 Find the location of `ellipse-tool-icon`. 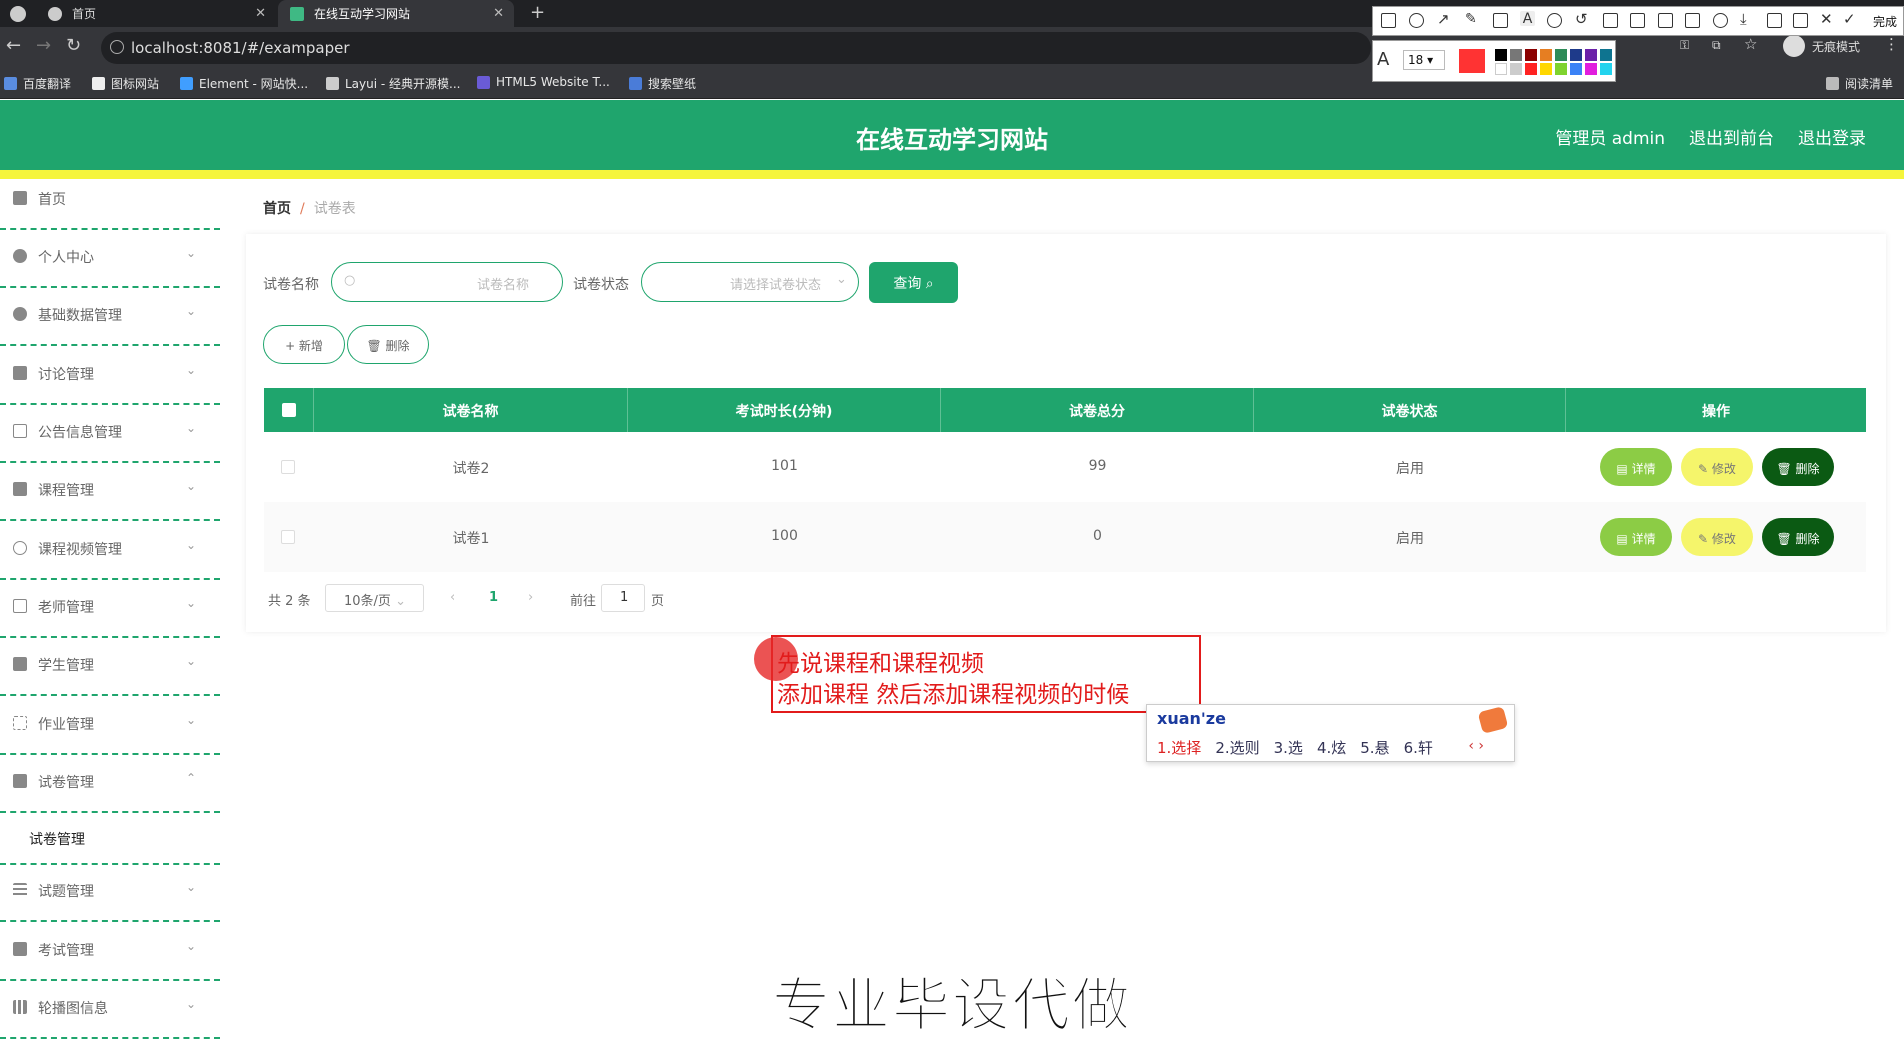

ellipse-tool-icon is located at coordinates (1416, 20).